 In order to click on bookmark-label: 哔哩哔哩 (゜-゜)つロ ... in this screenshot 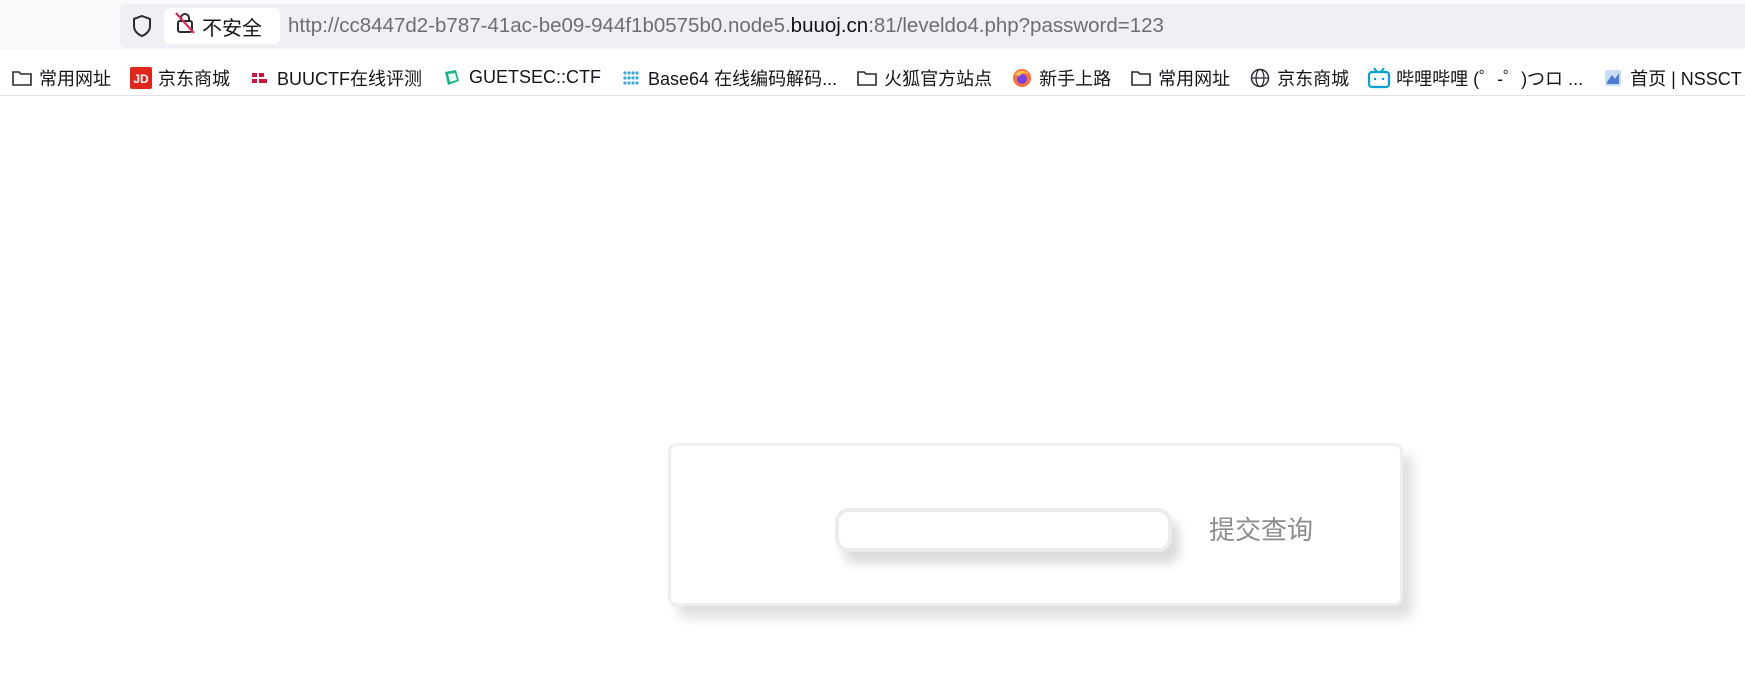, I will do `click(1490, 78)`.